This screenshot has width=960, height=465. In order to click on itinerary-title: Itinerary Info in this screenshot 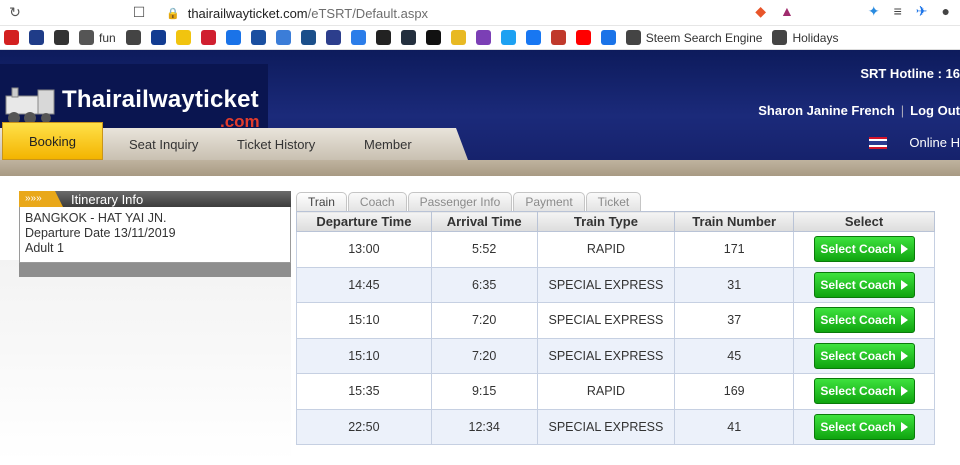, I will do `click(107, 199)`.